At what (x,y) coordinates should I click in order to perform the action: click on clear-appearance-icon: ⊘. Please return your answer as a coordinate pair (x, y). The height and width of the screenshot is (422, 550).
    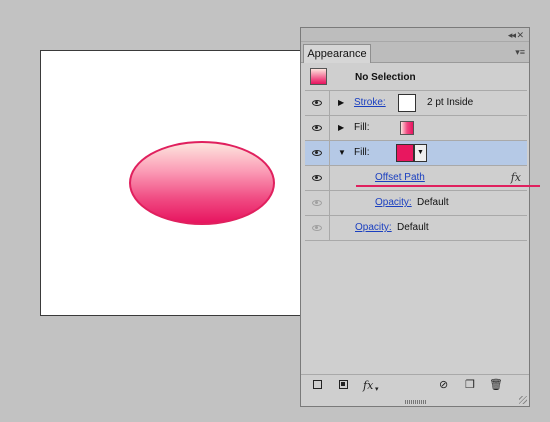
    Looking at the image, I should click on (443, 385).